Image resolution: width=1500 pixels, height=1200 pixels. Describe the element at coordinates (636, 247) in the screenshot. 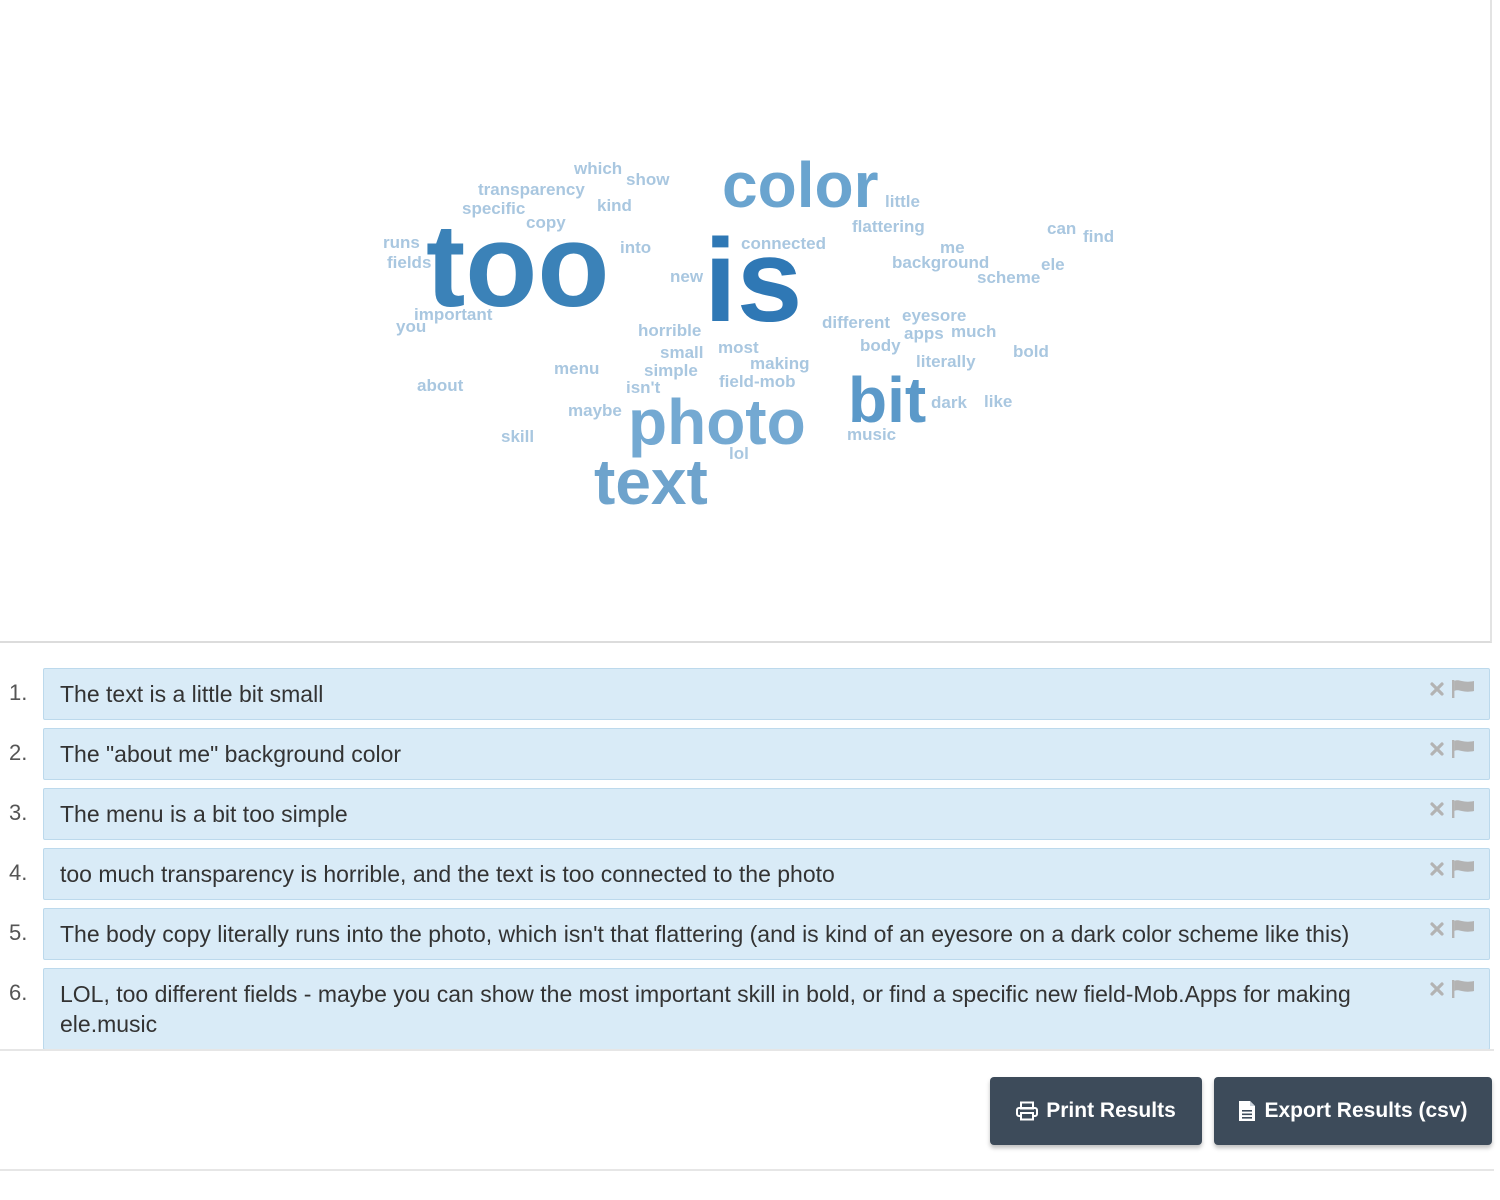

I see `cloud-word-into: into` at that location.